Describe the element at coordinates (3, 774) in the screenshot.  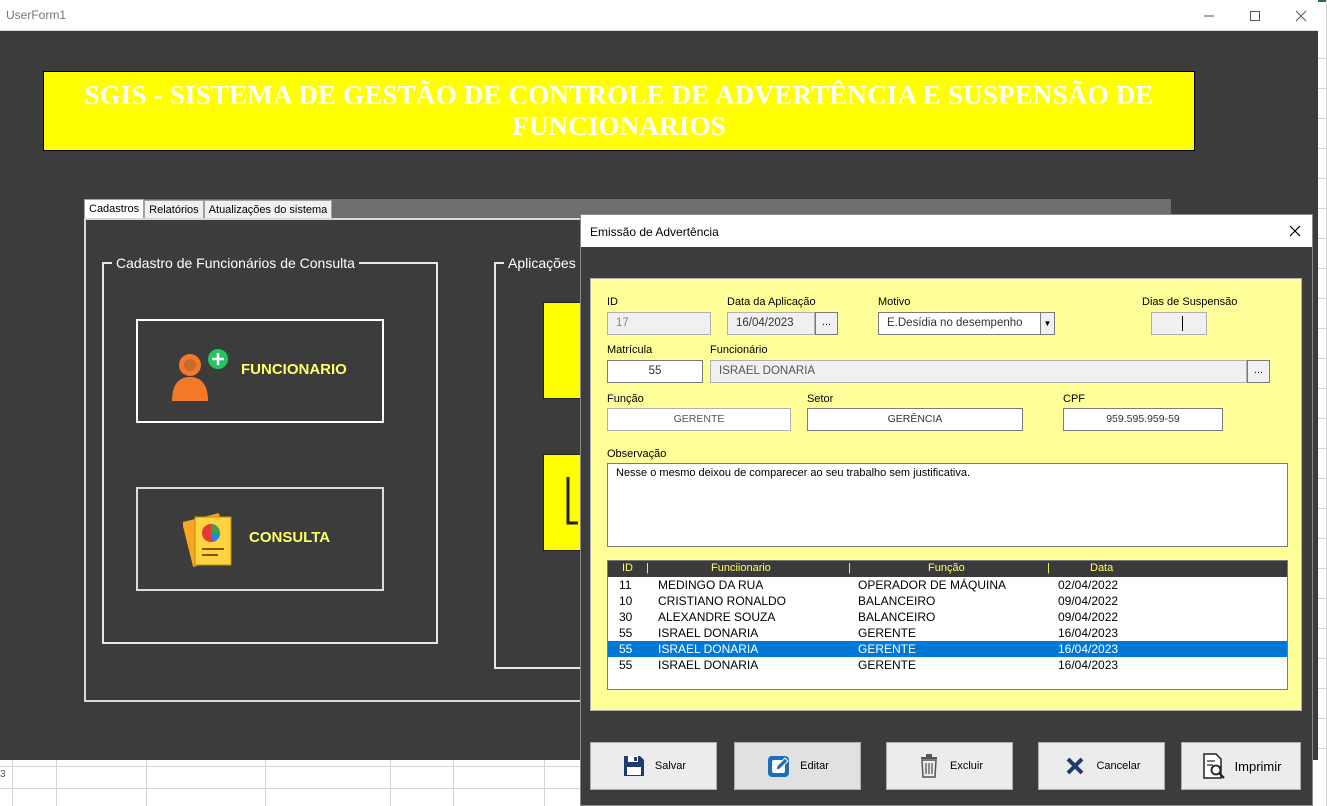
I see `excel-row-number: 3` at that location.